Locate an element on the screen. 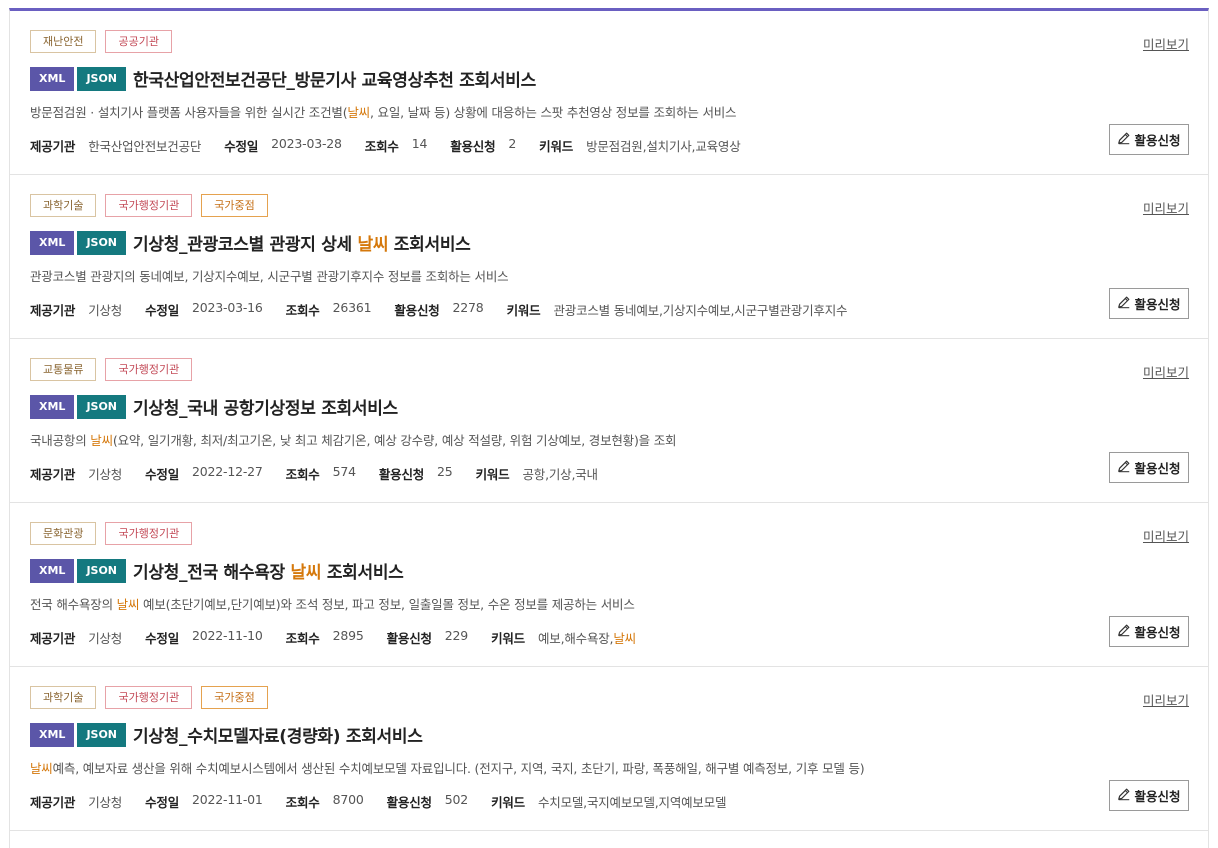  service-title-link: 기상청_국내 공항기상정보 조회서비스 is located at coordinates (265, 406).